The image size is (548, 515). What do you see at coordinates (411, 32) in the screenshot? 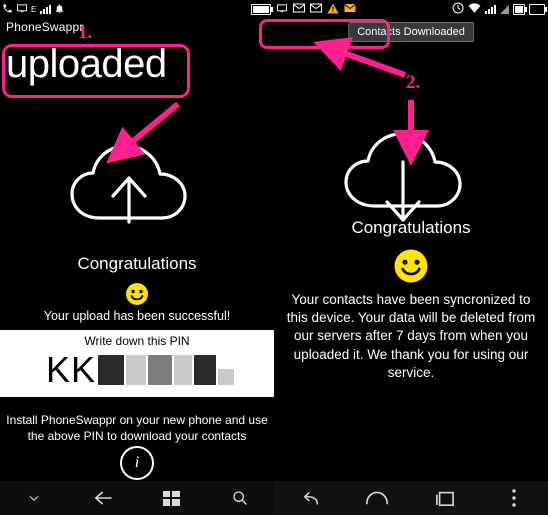
I see `toast-contacts-downloaded: Contacts Downloaded` at bounding box center [411, 32].